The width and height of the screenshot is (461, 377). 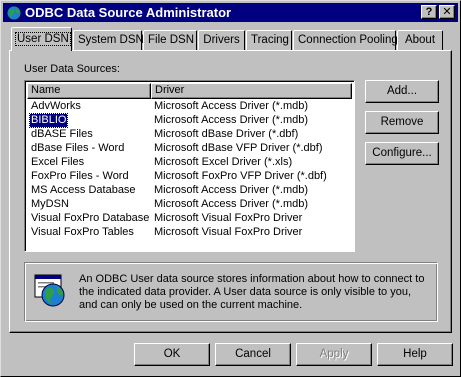 I want to click on tab-system-dsn: System DSN, so click(x=108, y=40).